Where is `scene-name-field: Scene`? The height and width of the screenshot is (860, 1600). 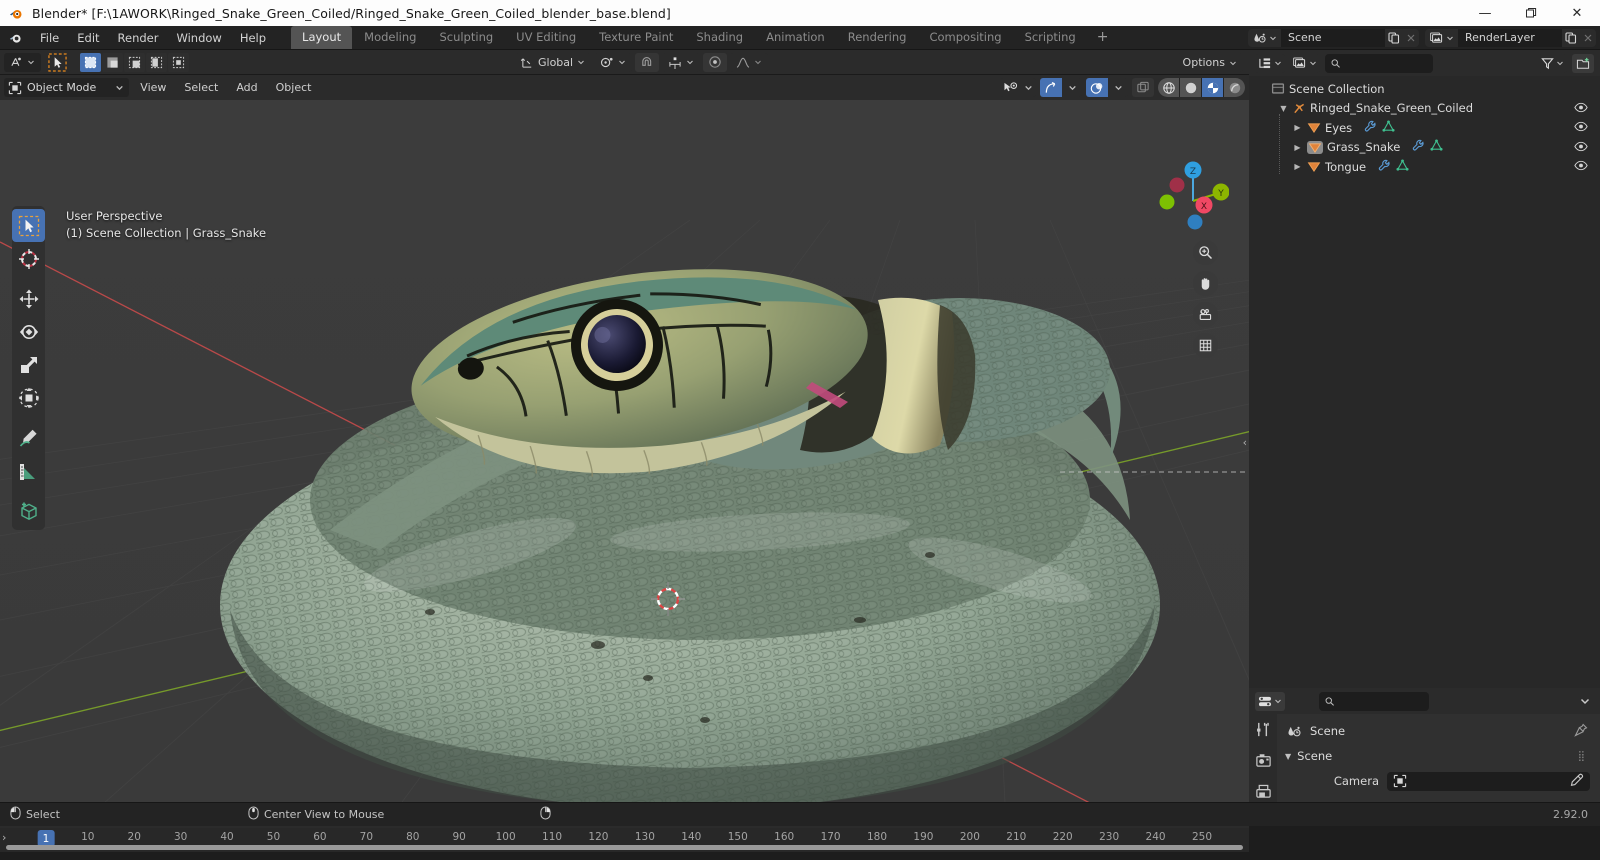 scene-name-field: Scene is located at coordinates (1333, 38).